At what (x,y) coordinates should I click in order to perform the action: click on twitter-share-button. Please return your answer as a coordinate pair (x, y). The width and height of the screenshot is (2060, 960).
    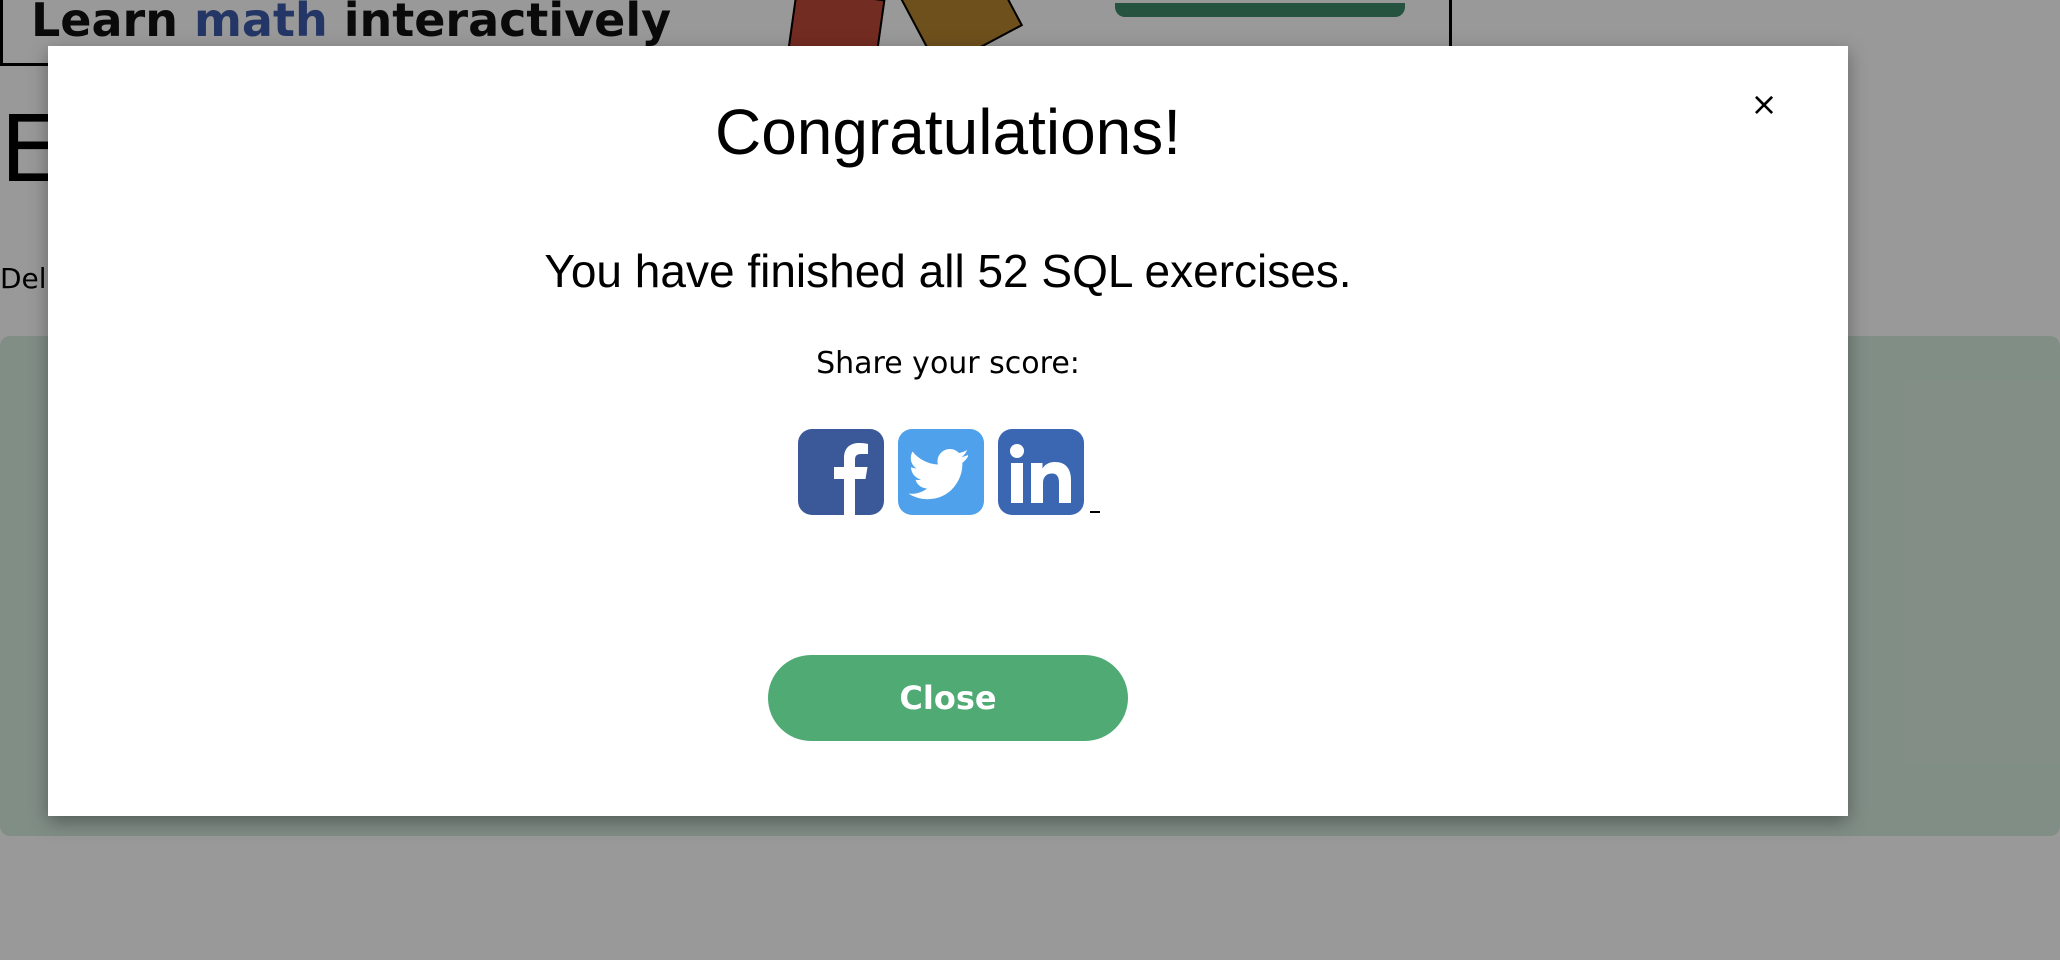
    Looking at the image, I should click on (941, 472).